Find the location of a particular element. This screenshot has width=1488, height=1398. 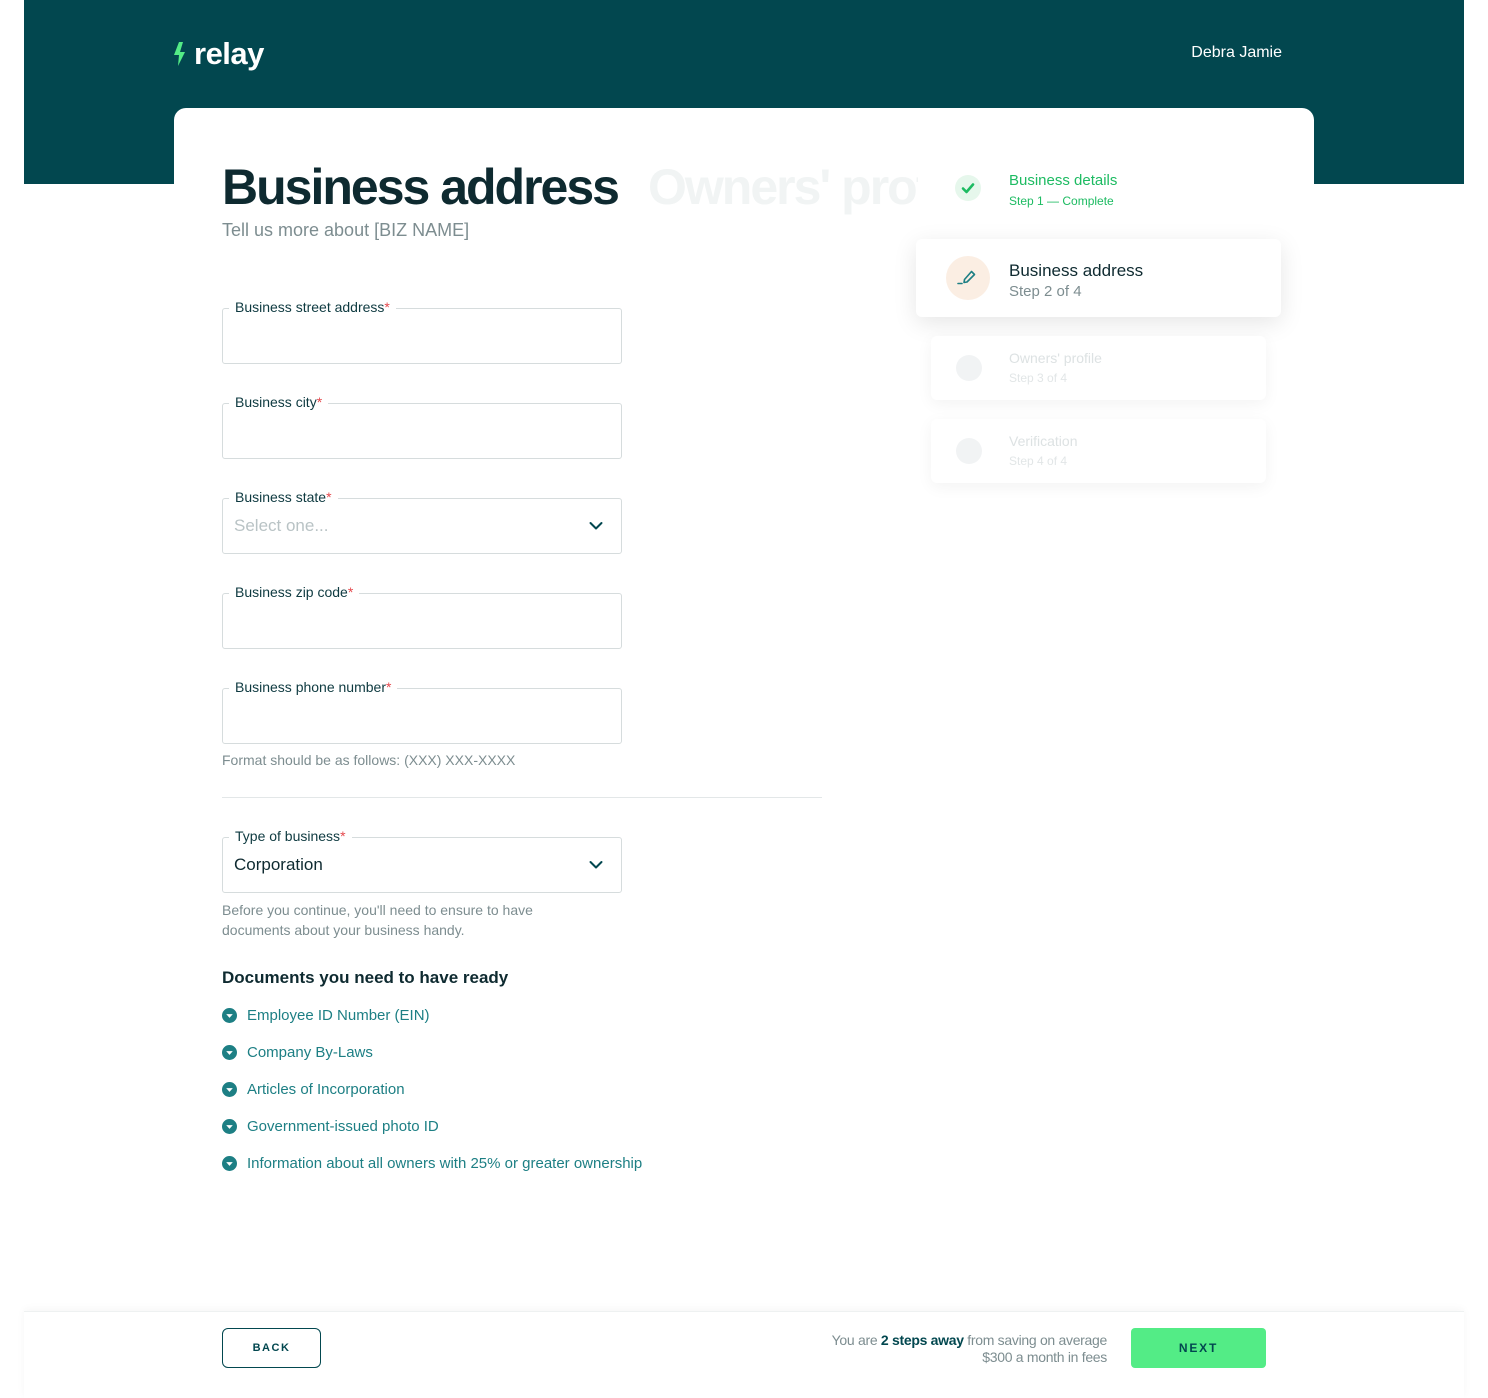

steps-away-highlight: 2 steps away is located at coordinates (922, 1340).